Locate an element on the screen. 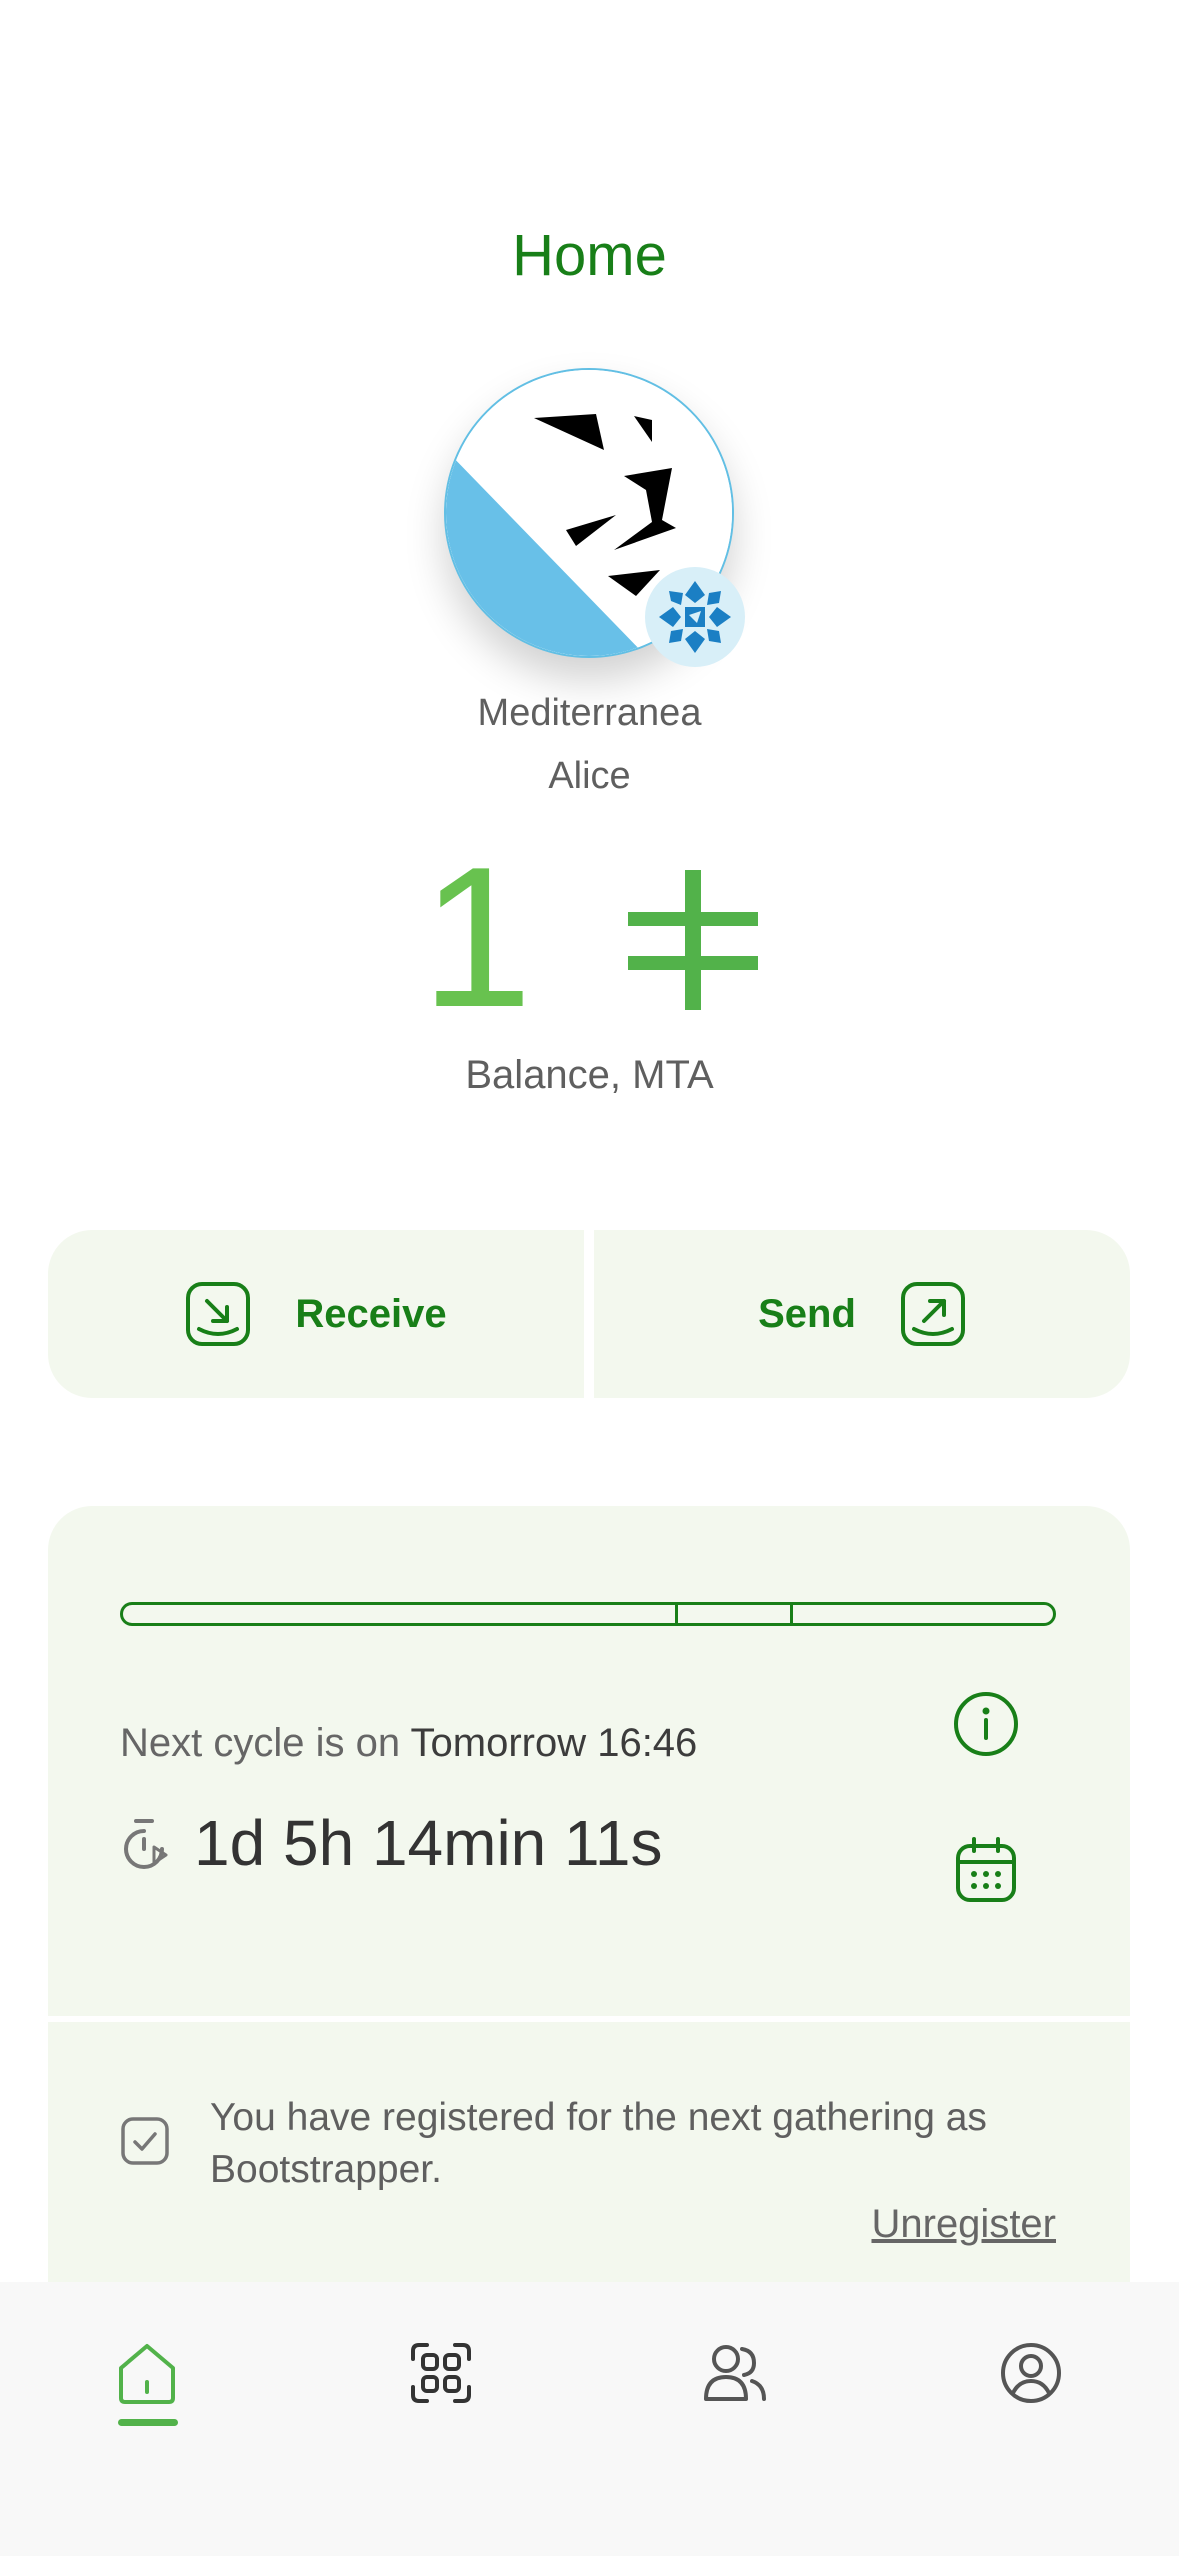 The image size is (1179, 2556). page-title: Home is located at coordinates (589, 255).